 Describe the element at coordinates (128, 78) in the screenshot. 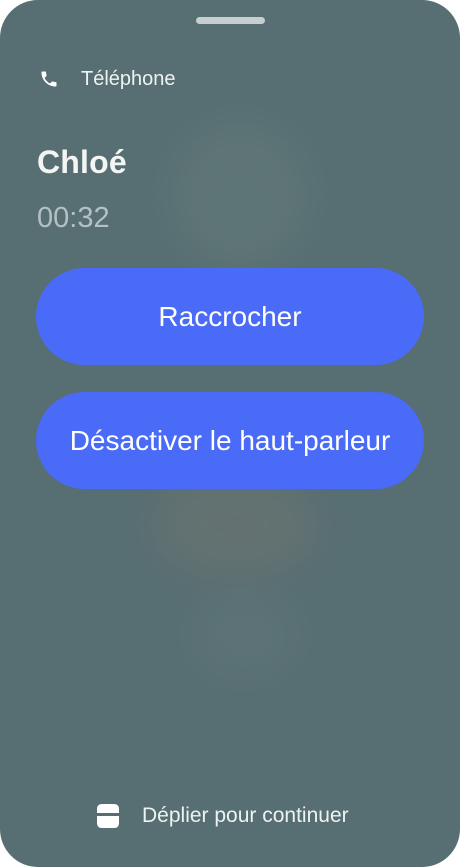

I see `app-name: Téléphone` at that location.